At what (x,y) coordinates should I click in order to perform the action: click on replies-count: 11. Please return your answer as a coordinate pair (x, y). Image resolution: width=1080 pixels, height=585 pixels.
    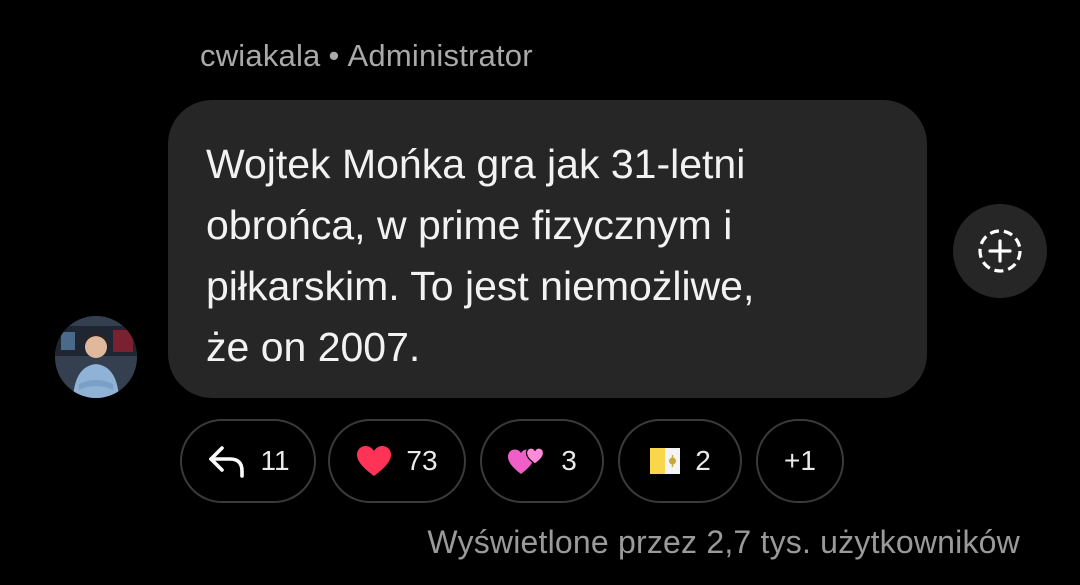
    Looking at the image, I should click on (275, 460).